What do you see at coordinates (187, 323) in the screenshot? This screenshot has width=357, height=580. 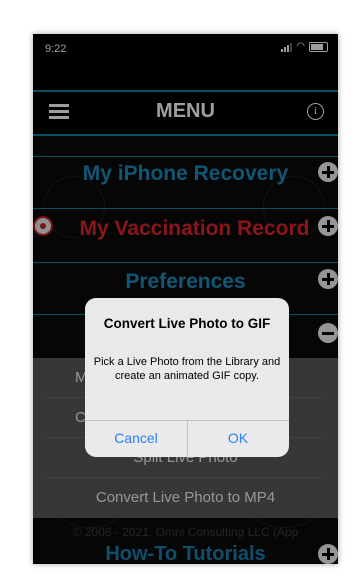 I see `dialog-title: Convert Live Photo to GIF` at bounding box center [187, 323].